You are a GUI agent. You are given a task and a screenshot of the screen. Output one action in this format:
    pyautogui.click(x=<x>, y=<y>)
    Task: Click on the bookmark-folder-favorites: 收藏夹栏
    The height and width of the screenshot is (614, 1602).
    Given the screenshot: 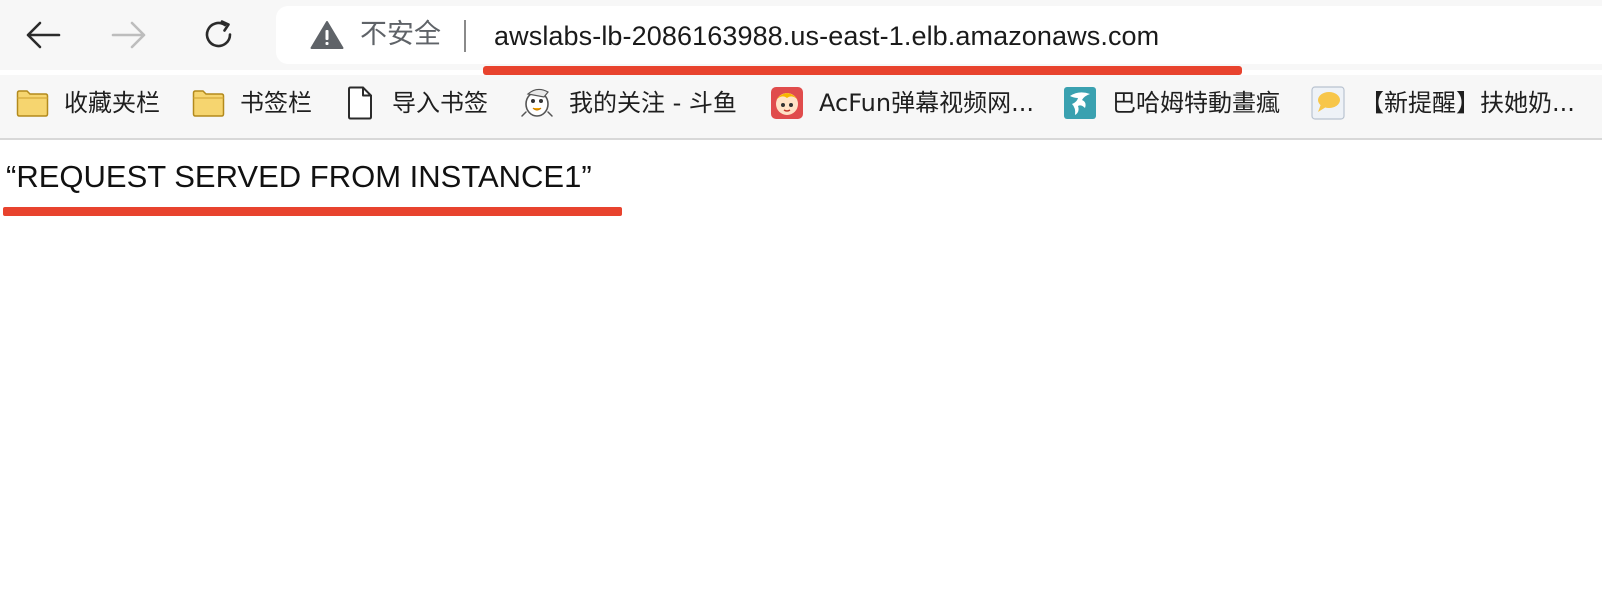 What is the action you would take?
    pyautogui.click(x=87, y=103)
    